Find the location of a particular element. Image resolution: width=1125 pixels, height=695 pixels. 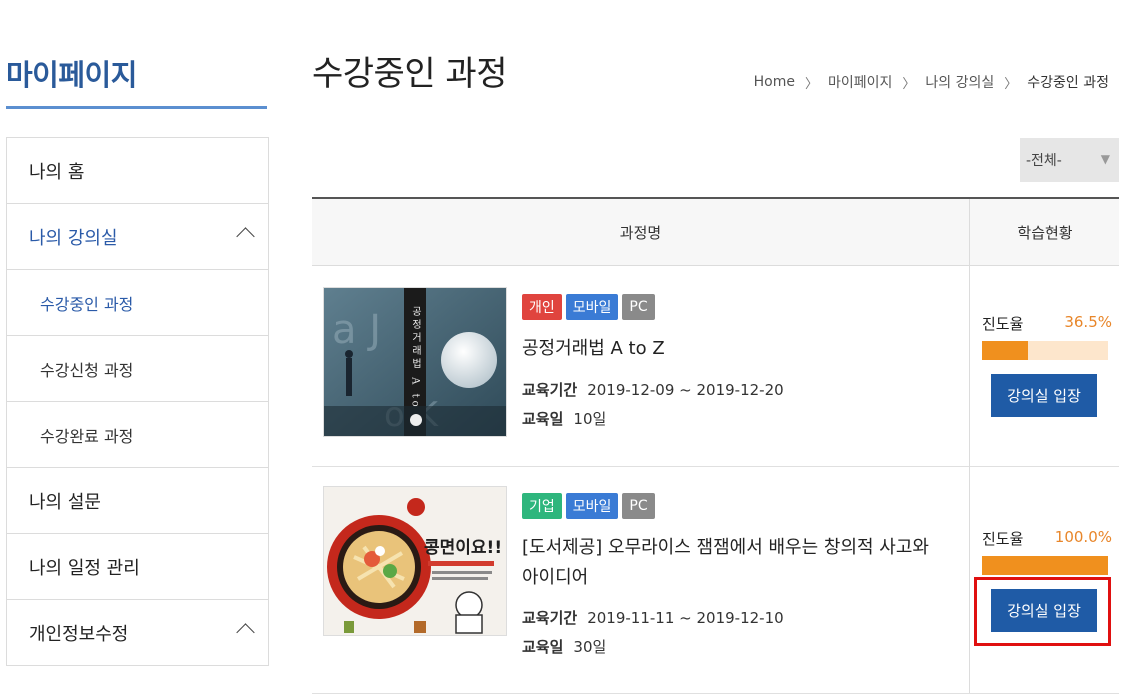

highlight-box is located at coordinates (1042, 611).